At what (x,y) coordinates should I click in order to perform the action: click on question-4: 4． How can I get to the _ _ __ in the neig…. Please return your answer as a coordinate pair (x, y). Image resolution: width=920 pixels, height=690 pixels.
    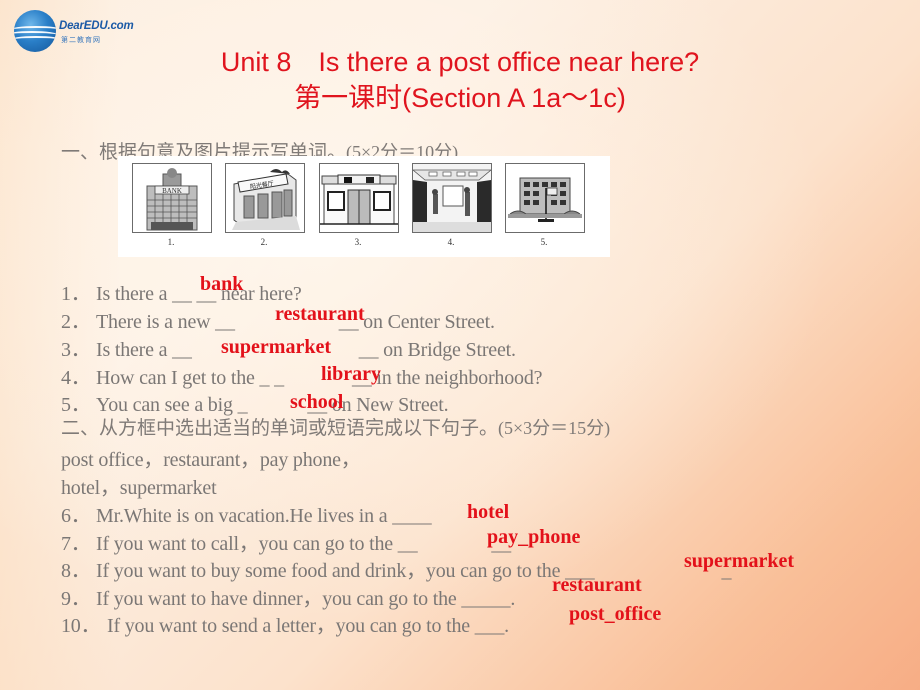
    Looking at the image, I should click on (302, 375).